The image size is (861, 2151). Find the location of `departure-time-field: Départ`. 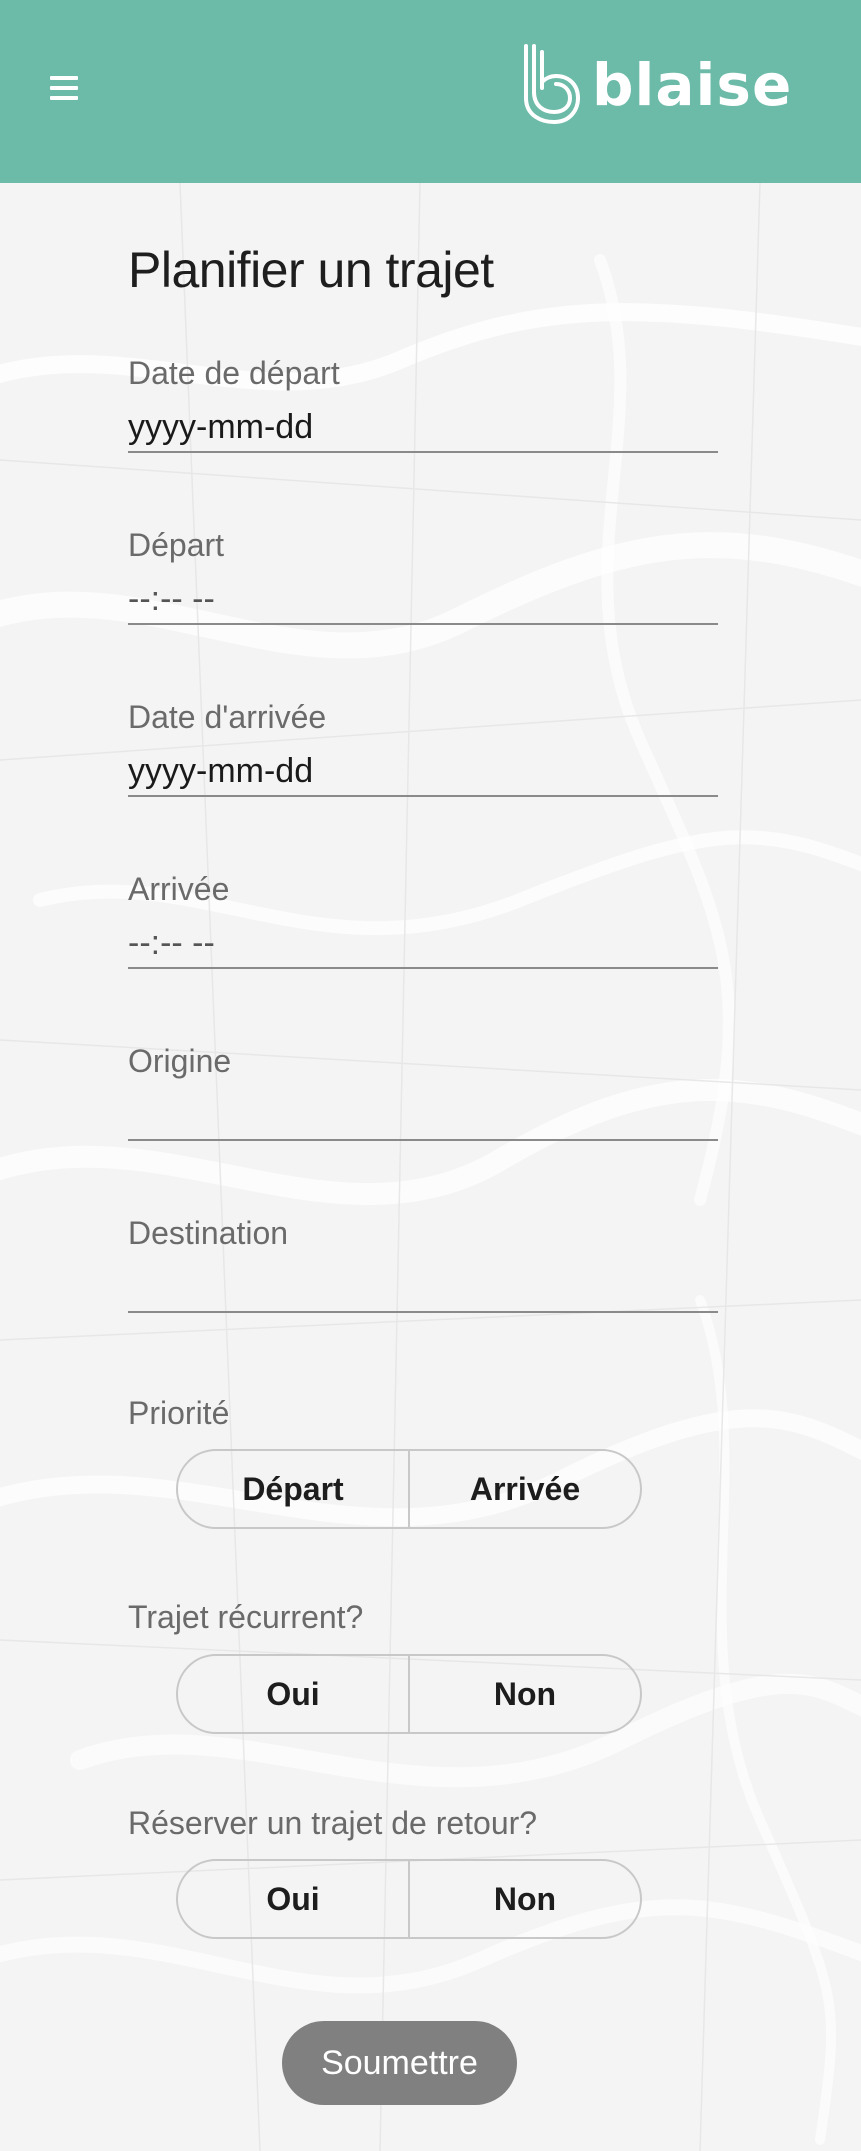

departure-time-field: Départ is located at coordinates (423, 586).